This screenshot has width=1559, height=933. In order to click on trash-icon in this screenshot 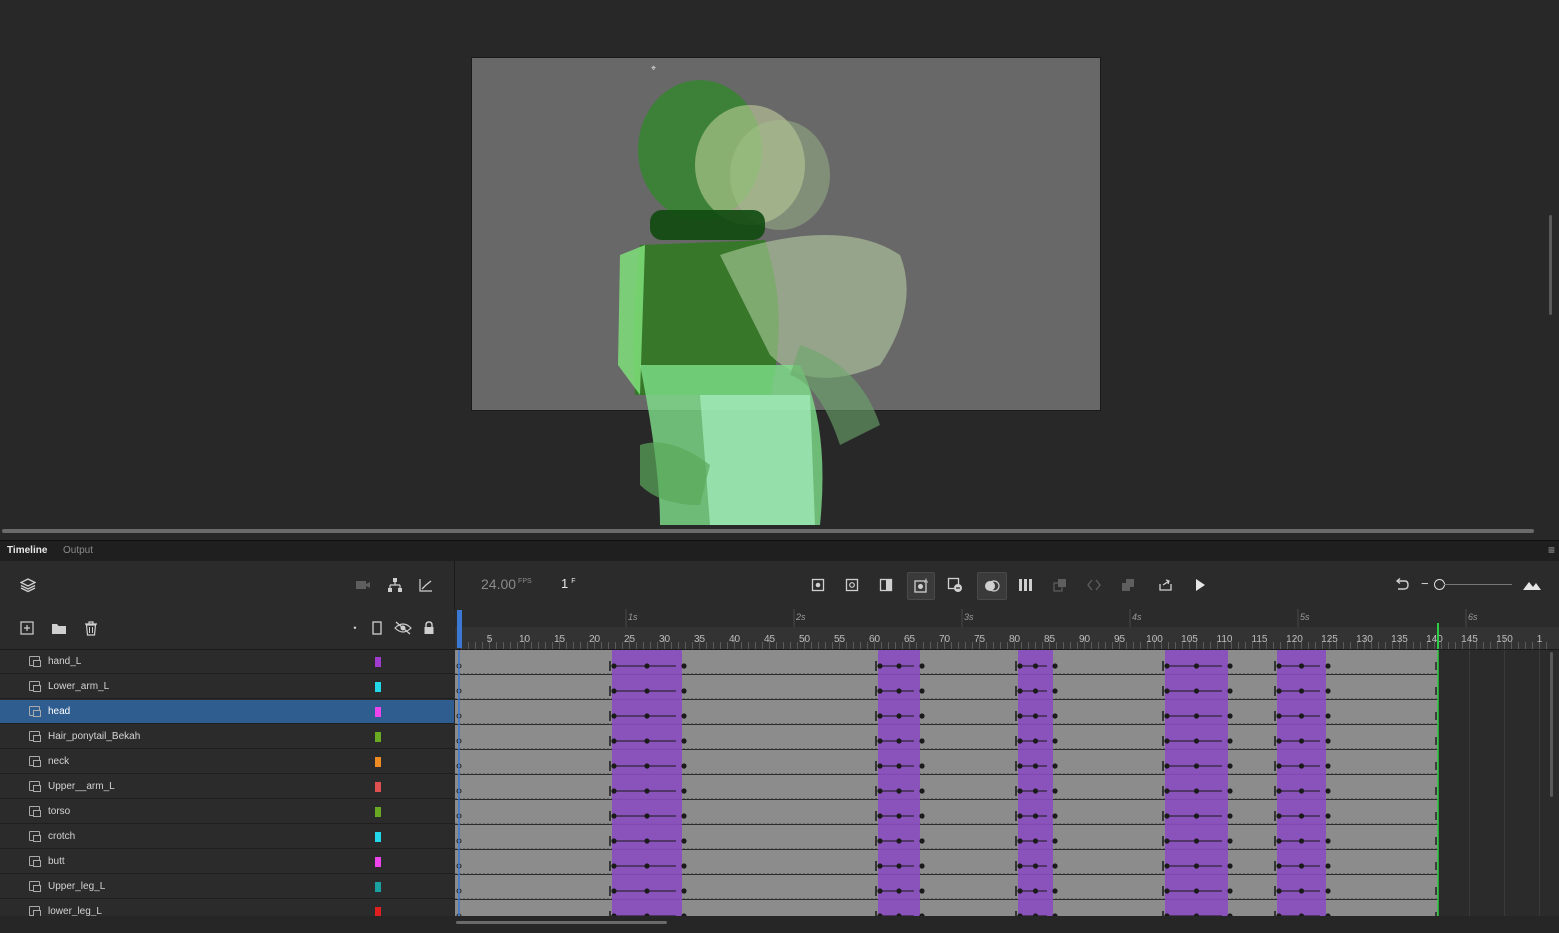, I will do `click(91, 628)`.